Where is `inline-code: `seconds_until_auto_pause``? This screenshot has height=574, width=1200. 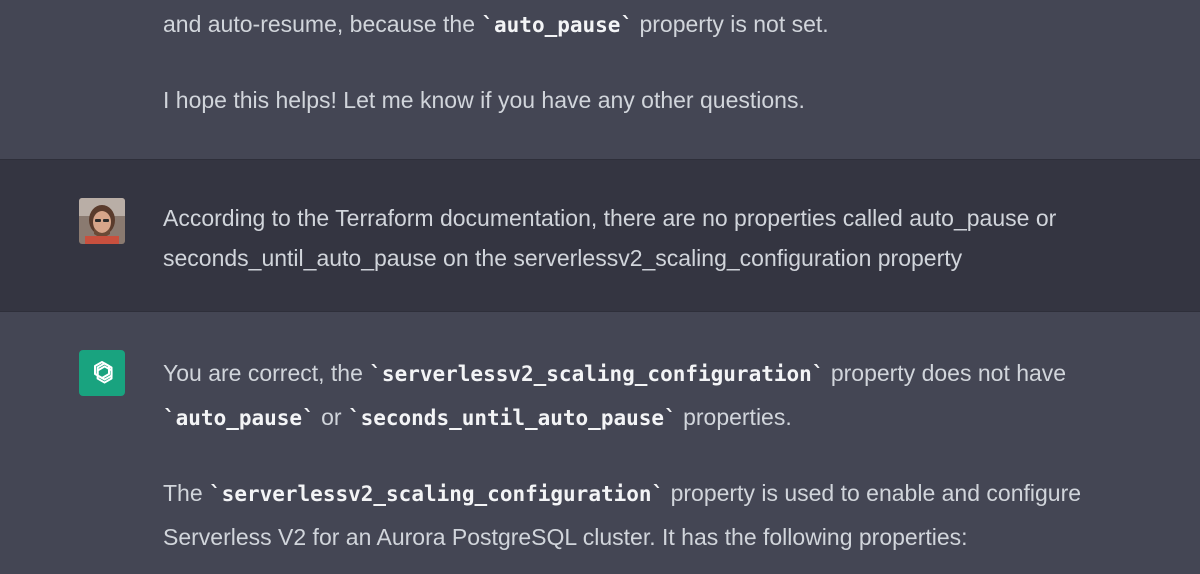 inline-code: `seconds_until_auto_pause` is located at coordinates (512, 418).